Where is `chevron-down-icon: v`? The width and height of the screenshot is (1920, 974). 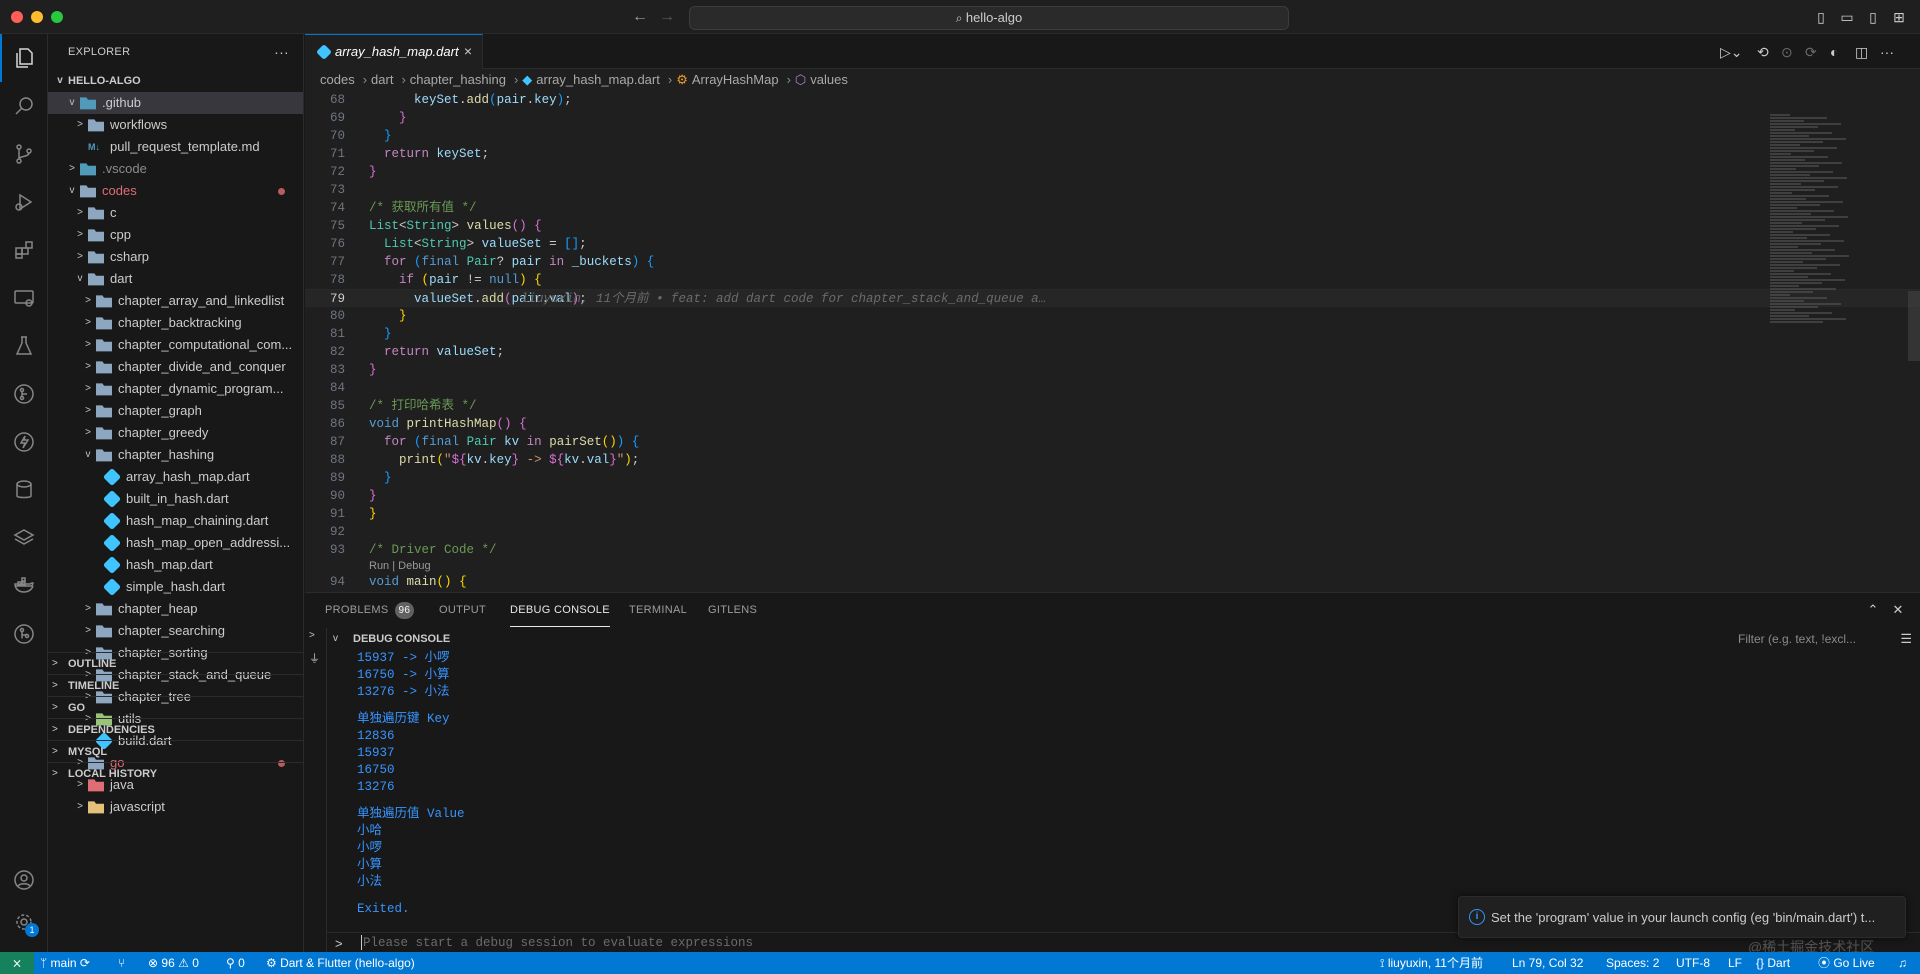 chevron-down-icon: v is located at coordinates (335, 639).